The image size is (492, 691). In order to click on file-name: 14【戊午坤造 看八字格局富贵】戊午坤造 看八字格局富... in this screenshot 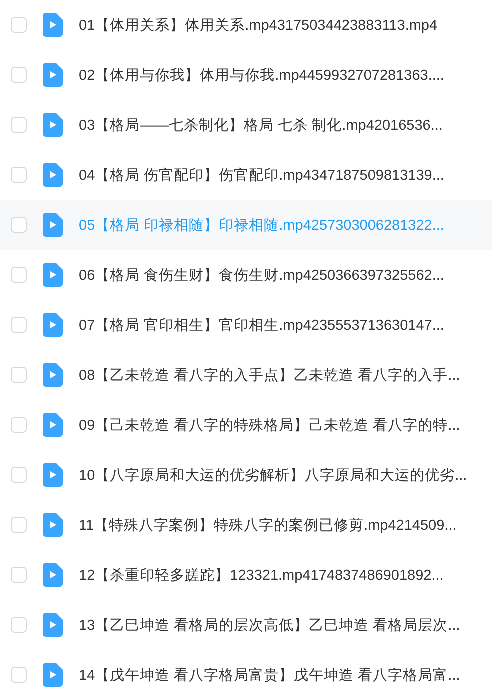, I will do `click(269, 675)`.